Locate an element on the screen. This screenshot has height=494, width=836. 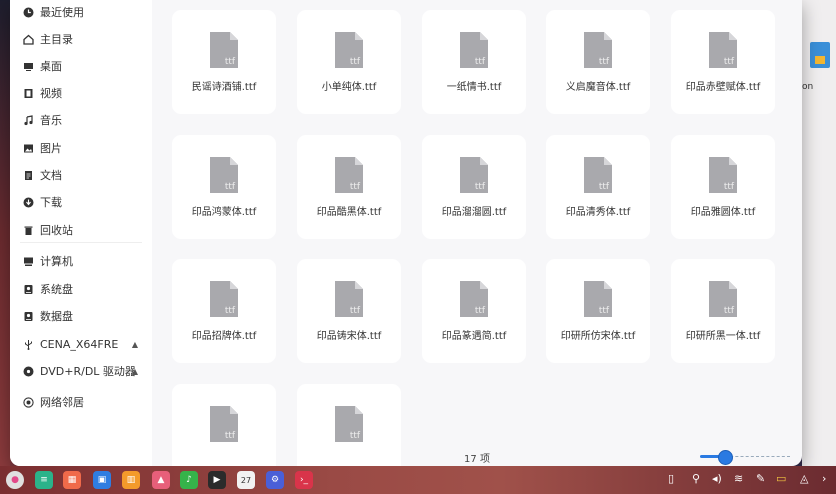
file-item: ttf 一纸情书.ttf is located at coordinates (474, 62).